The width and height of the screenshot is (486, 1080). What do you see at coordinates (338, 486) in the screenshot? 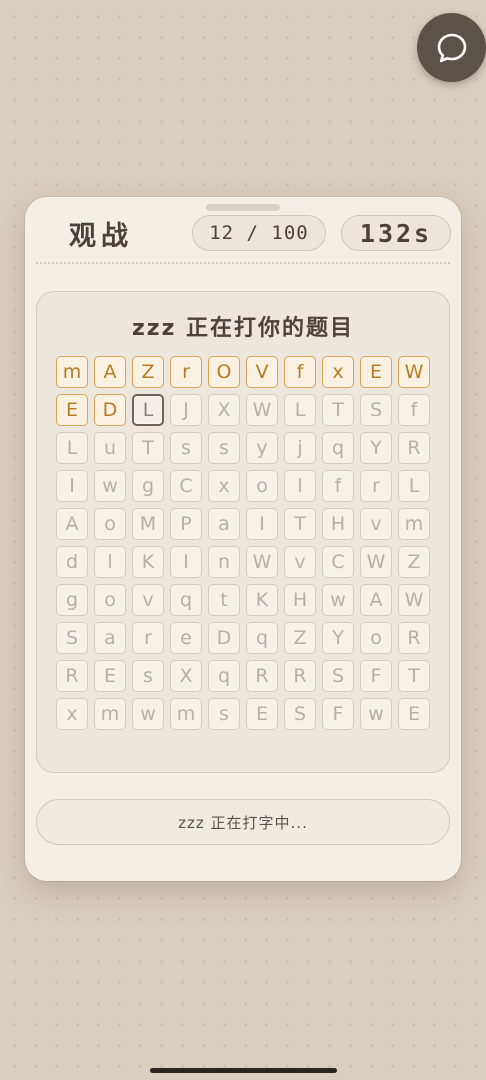
I see `letter-cell: f` at bounding box center [338, 486].